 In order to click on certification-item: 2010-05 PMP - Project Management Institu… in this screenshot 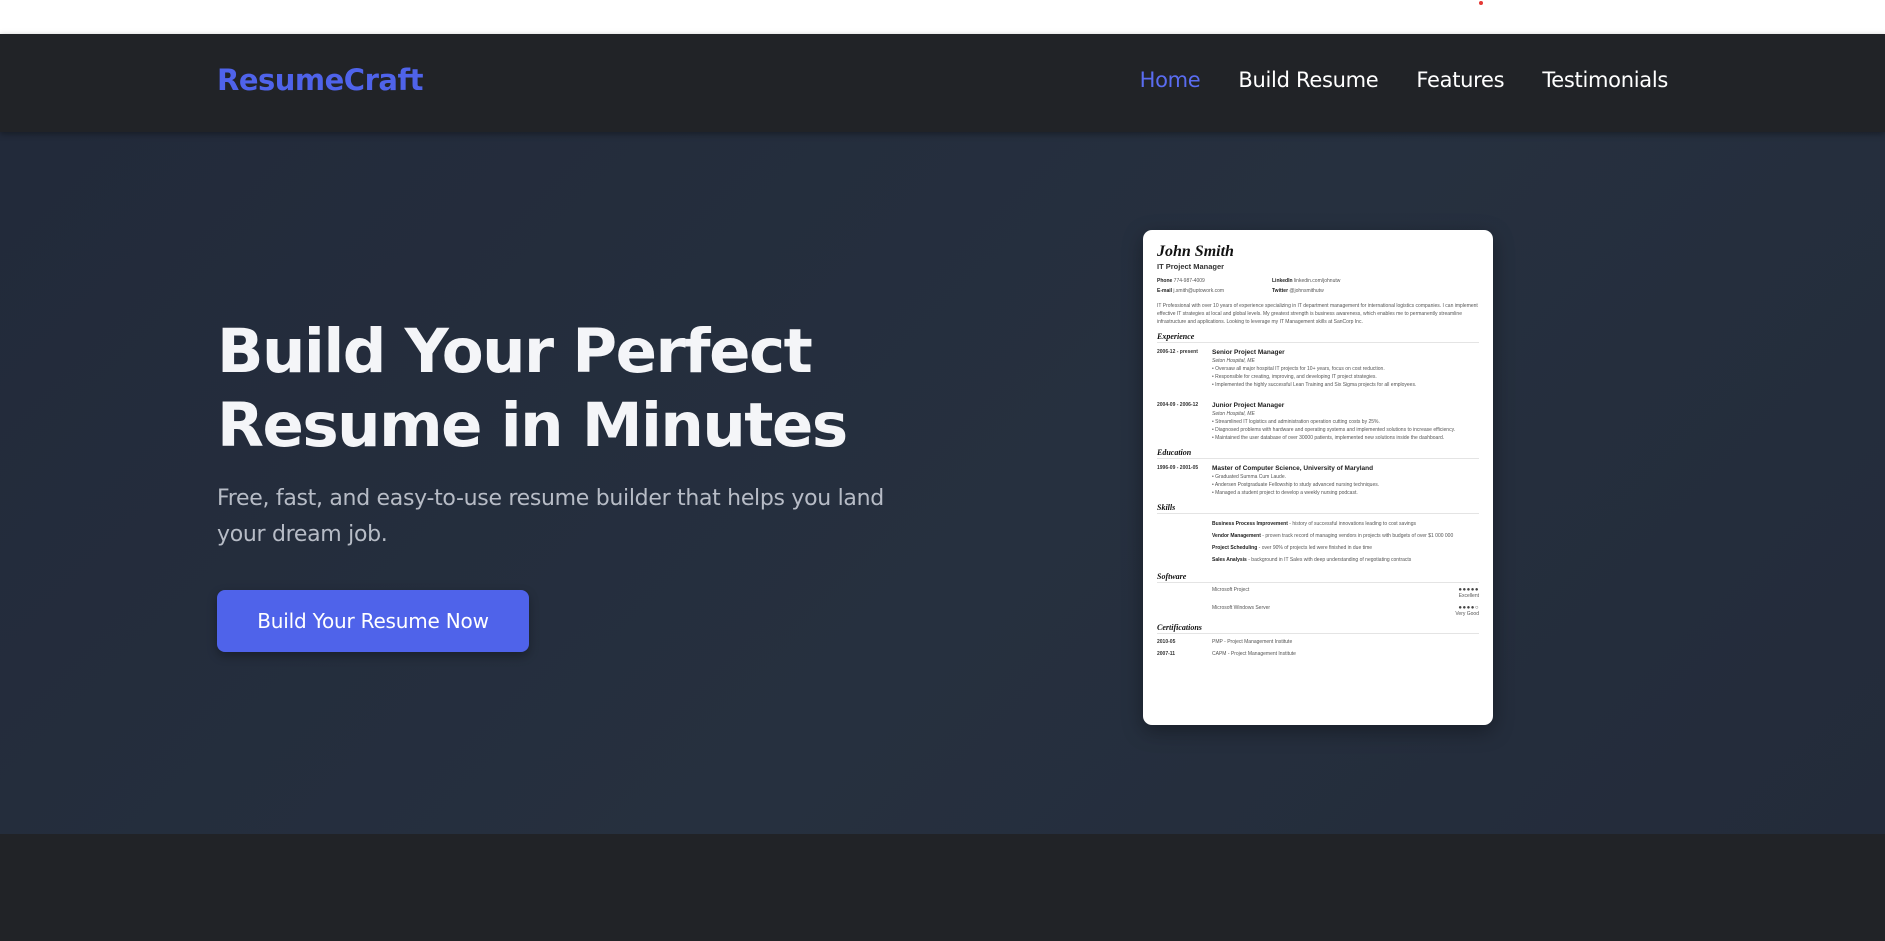, I will do `click(1318, 642)`.